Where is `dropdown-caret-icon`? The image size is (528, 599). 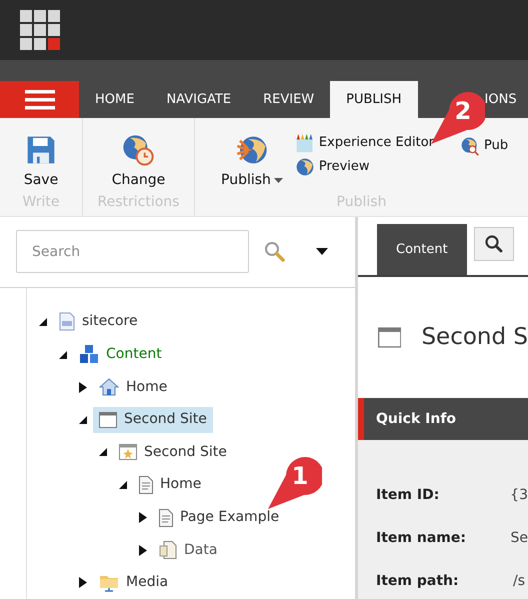
dropdown-caret-icon is located at coordinates (322, 252).